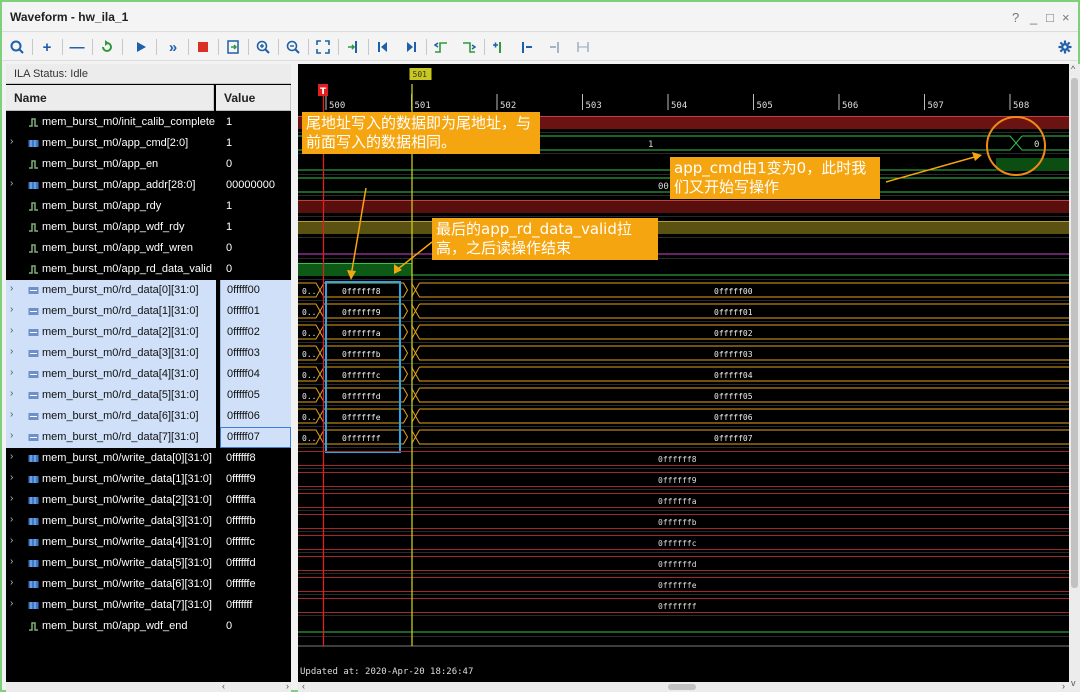  Describe the element at coordinates (527, 47) in the screenshot. I see `prev-marker-icon` at that location.